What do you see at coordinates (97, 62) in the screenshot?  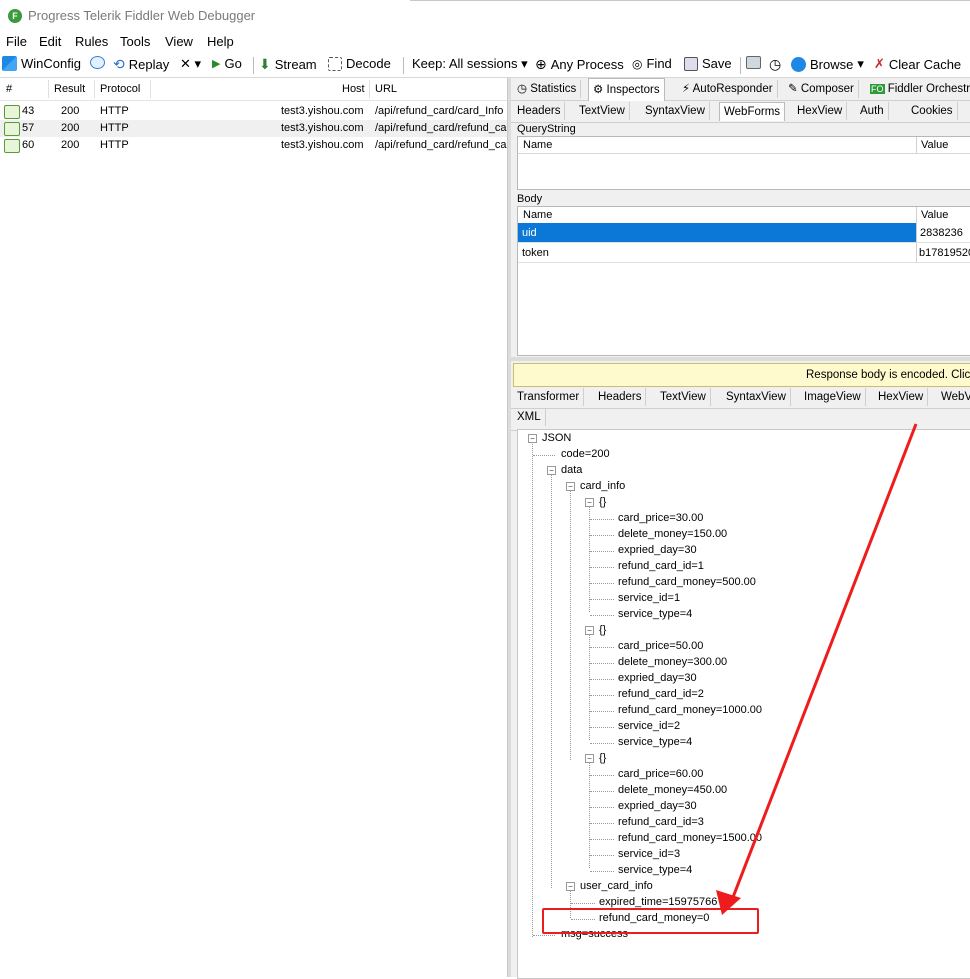 I see `comment-button` at bounding box center [97, 62].